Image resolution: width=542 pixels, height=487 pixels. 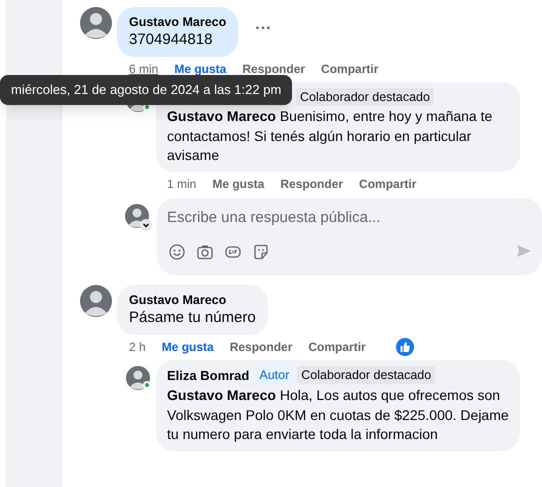 I want to click on chevron-down-icon, so click(x=146, y=224).